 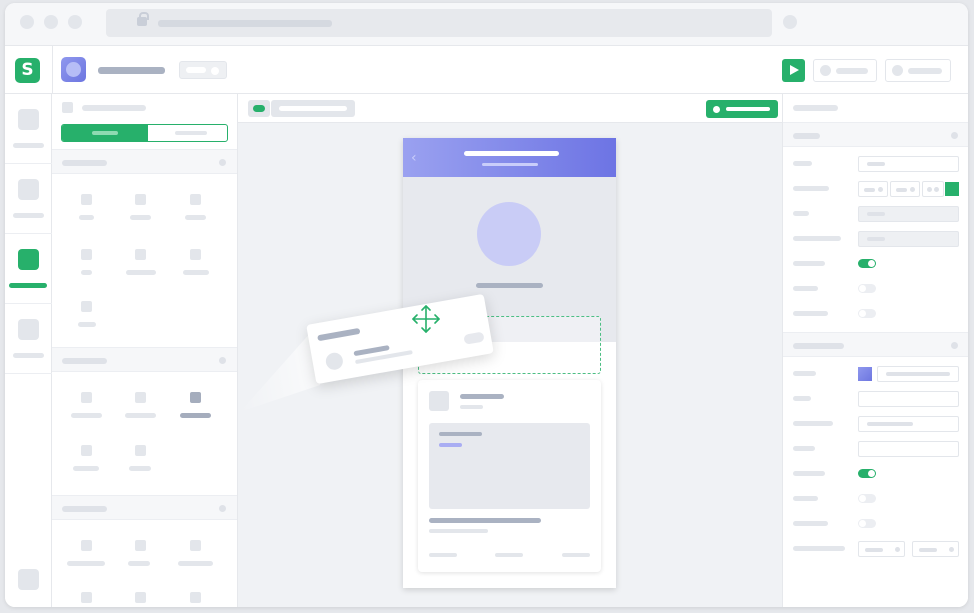 What do you see at coordinates (509, 285) in the screenshot?
I see `profile-name` at bounding box center [509, 285].